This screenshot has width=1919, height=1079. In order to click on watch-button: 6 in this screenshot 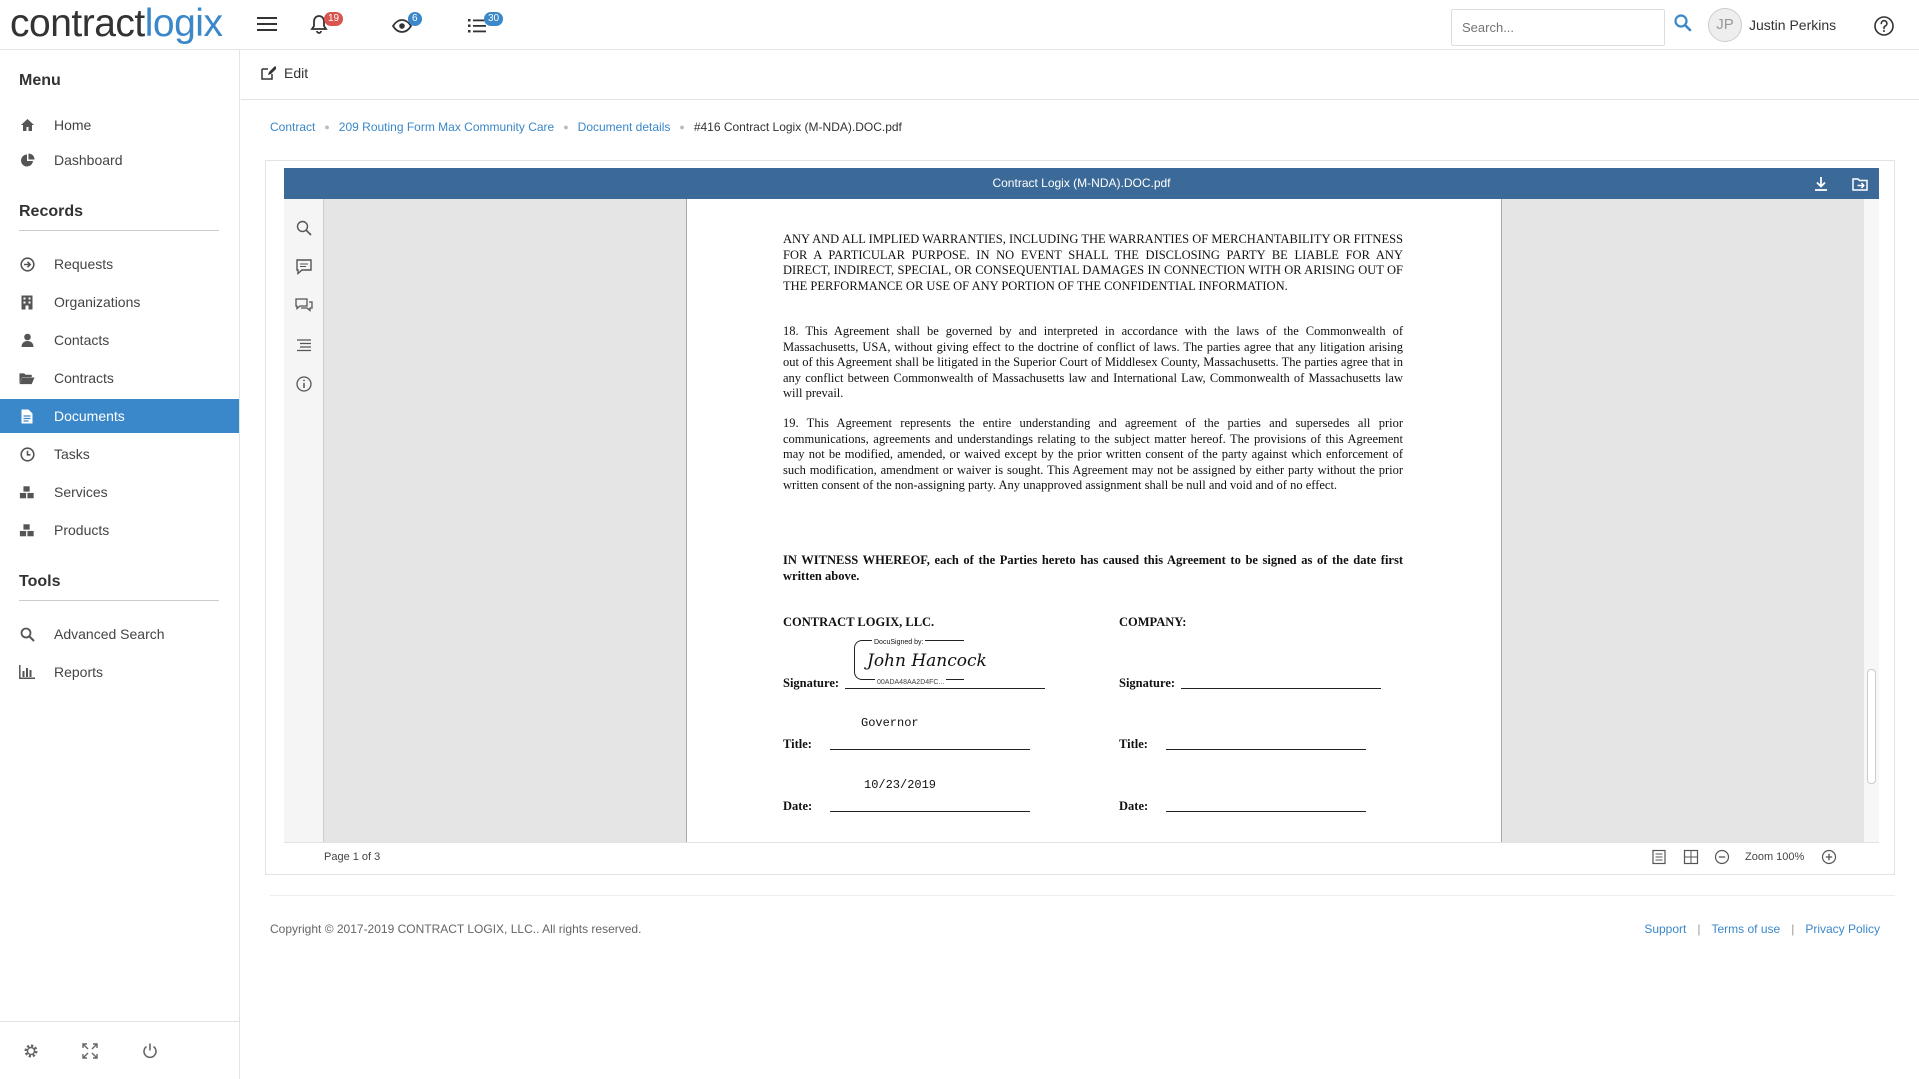, I will do `click(410, 24)`.